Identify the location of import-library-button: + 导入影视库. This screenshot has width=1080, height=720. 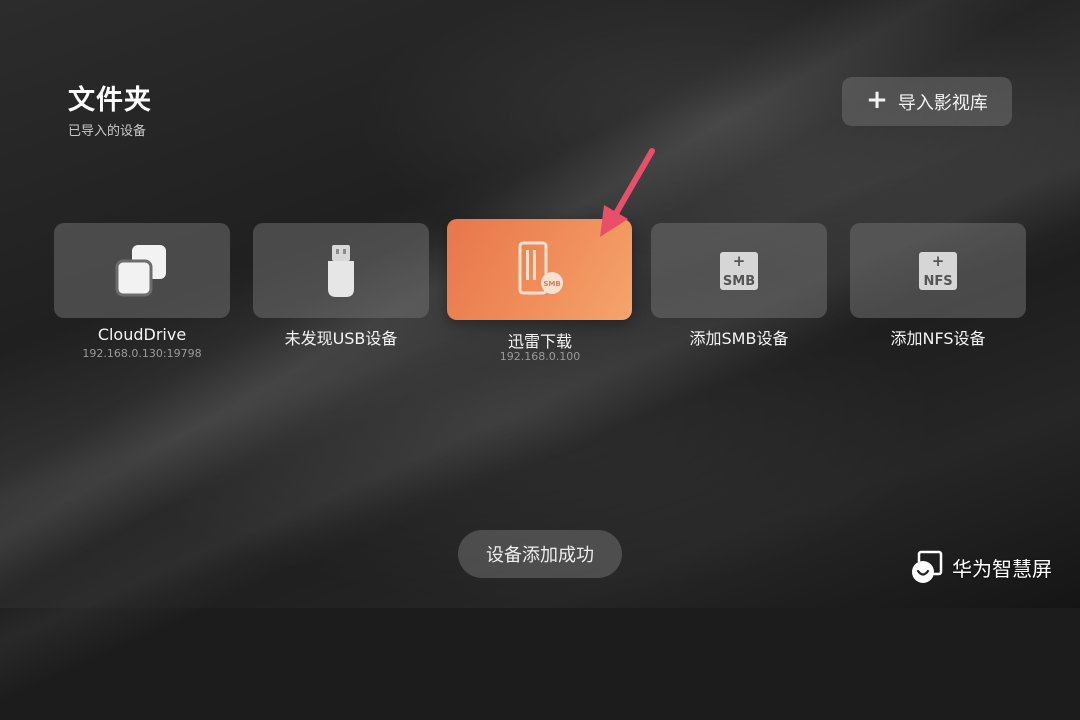
(927, 101).